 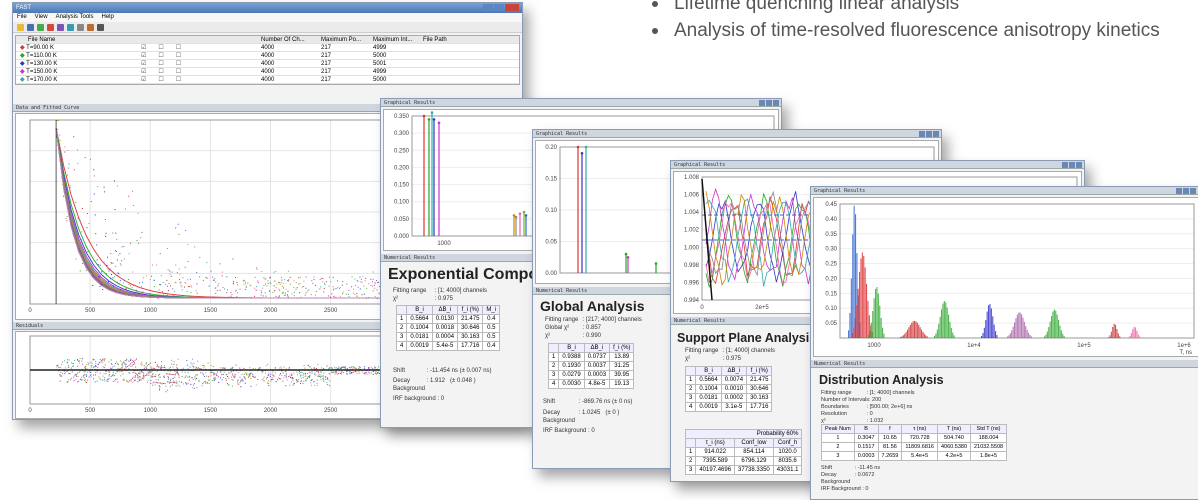 What do you see at coordinates (90, 27) in the screenshot?
I see `export-icon` at bounding box center [90, 27].